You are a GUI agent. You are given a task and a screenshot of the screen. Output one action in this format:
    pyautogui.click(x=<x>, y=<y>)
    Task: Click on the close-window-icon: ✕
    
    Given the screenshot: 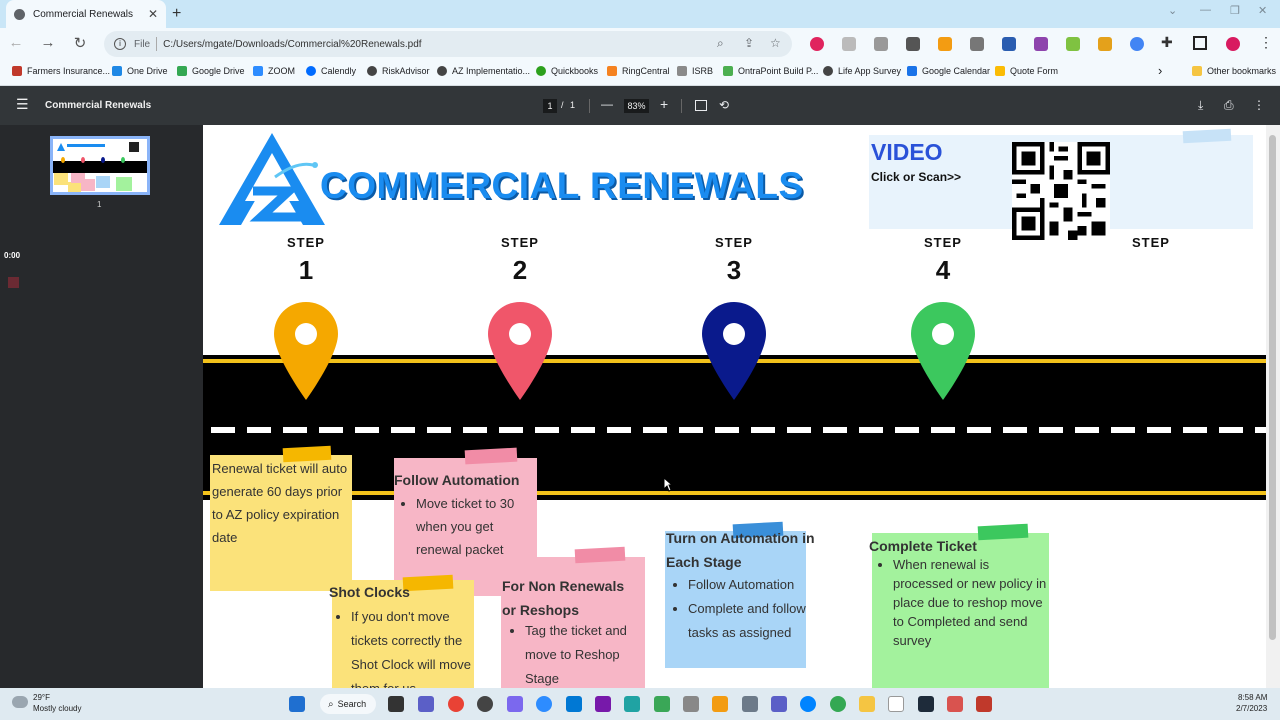 What is the action you would take?
    pyautogui.click(x=1262, y=10)
    